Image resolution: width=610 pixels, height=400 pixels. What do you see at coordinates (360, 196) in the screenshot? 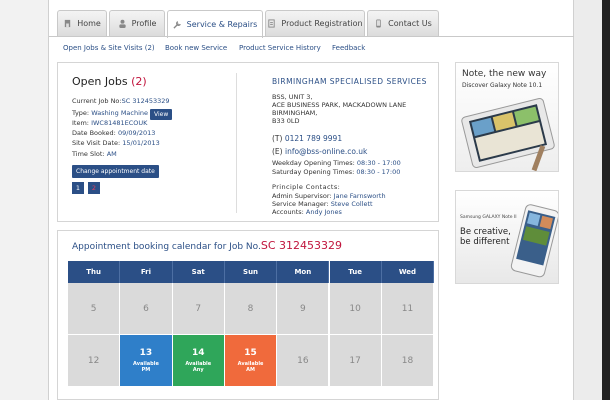
I see `admin-value: Jane Farnsworth` at bounding box center [360, 196].